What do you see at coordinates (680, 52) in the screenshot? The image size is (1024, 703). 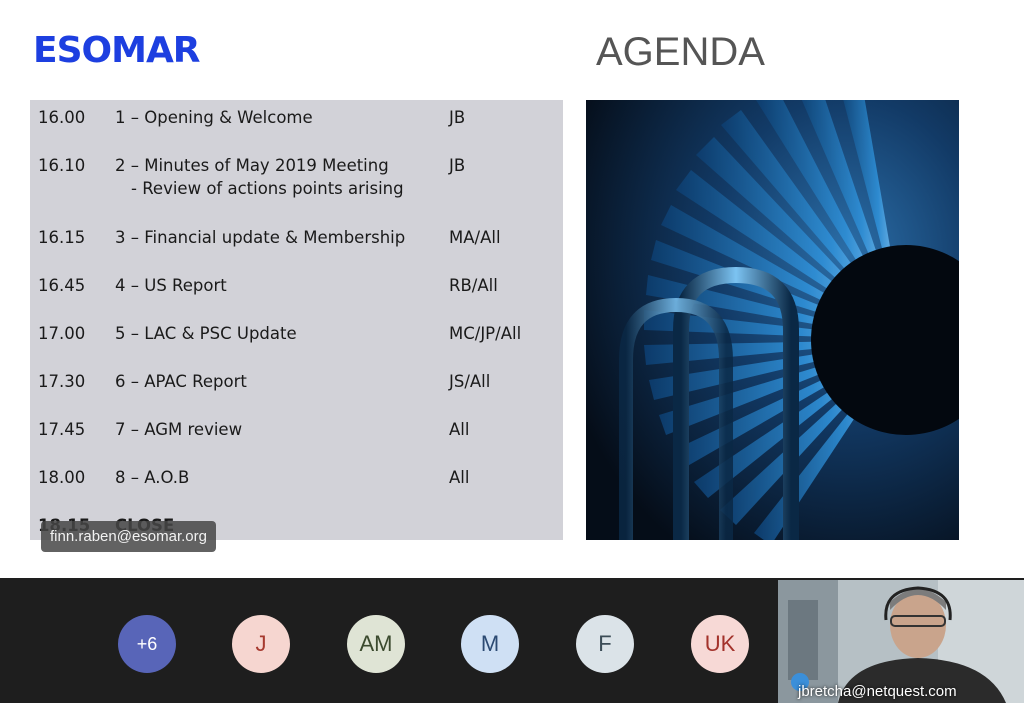 I see `slide-title: AGENDA` at bounding box center [680, 52].